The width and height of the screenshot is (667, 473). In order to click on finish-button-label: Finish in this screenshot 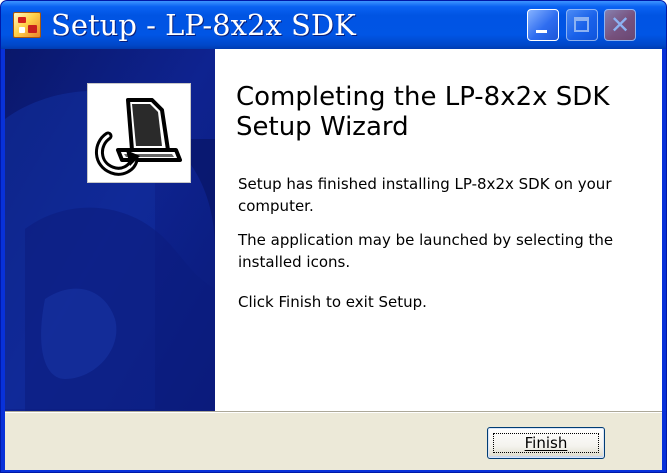, I will do `click(546, 443)`.